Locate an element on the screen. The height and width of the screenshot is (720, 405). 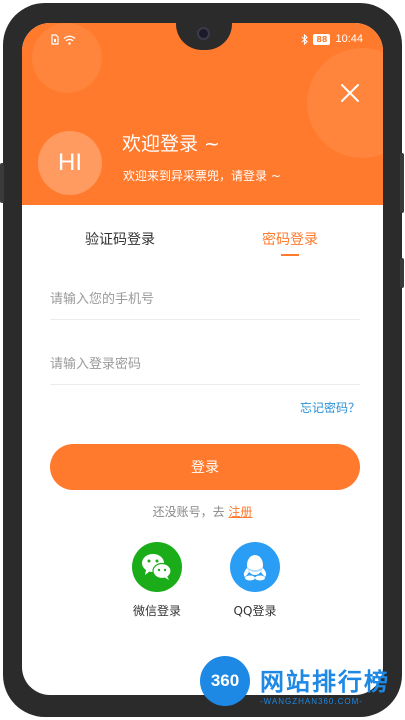
qq-icon is located at coordinates (255, 567).